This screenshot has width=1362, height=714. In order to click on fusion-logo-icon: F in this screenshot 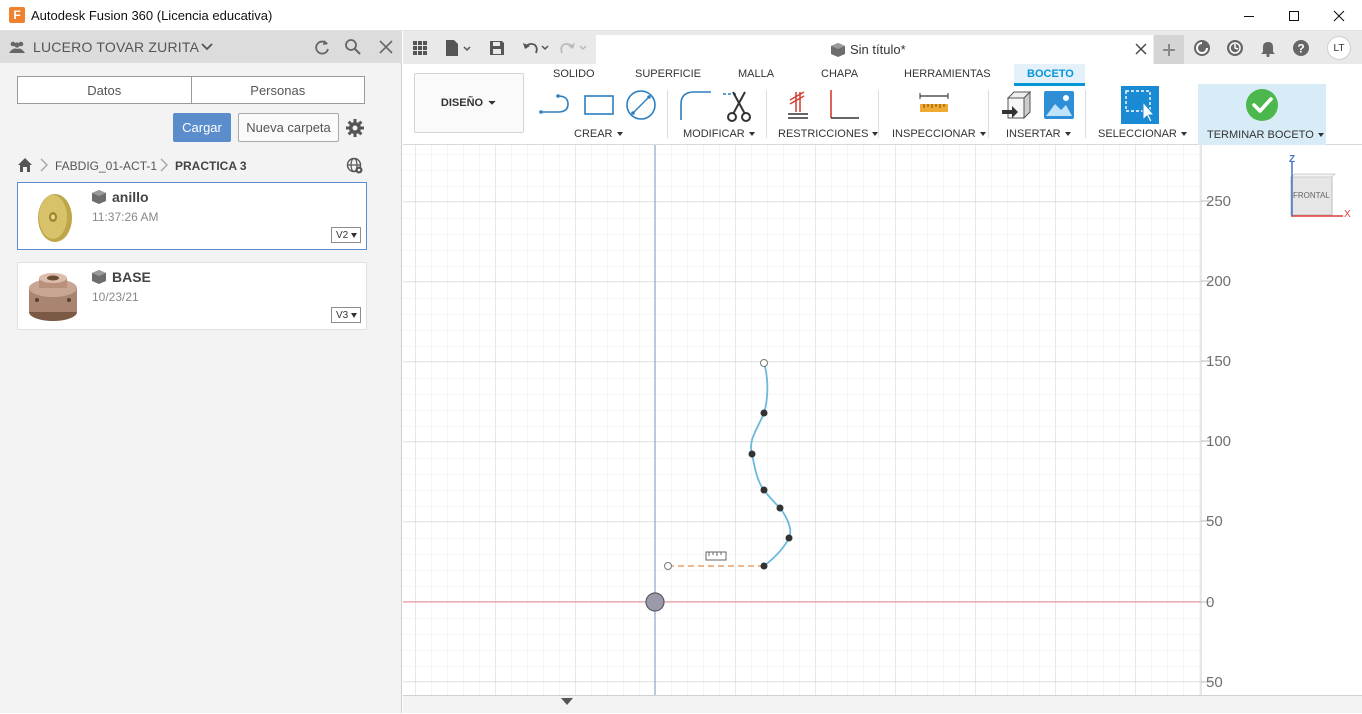, I will do `click(17, 15)`.